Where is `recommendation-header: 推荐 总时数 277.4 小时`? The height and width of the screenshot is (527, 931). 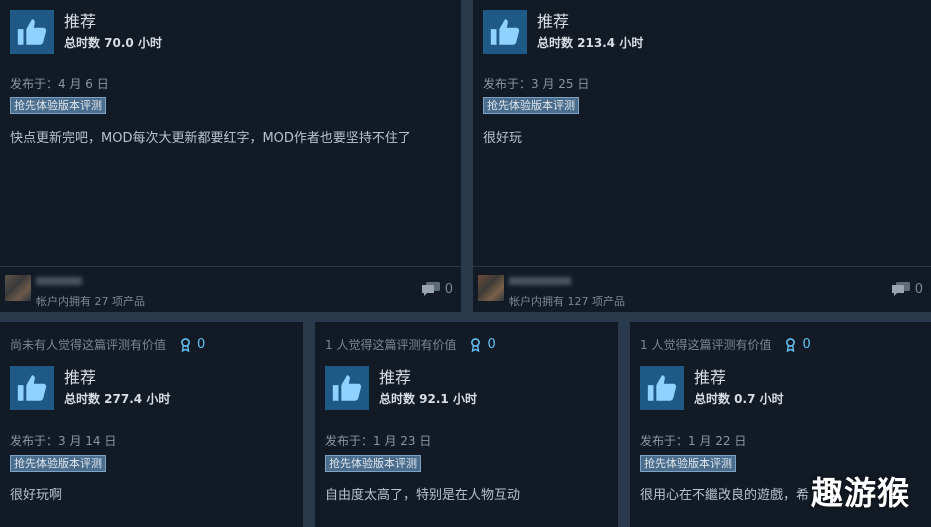 recommendation-header: 推荐 总时数 277.4 小时 is located at coordinates (90, 388).